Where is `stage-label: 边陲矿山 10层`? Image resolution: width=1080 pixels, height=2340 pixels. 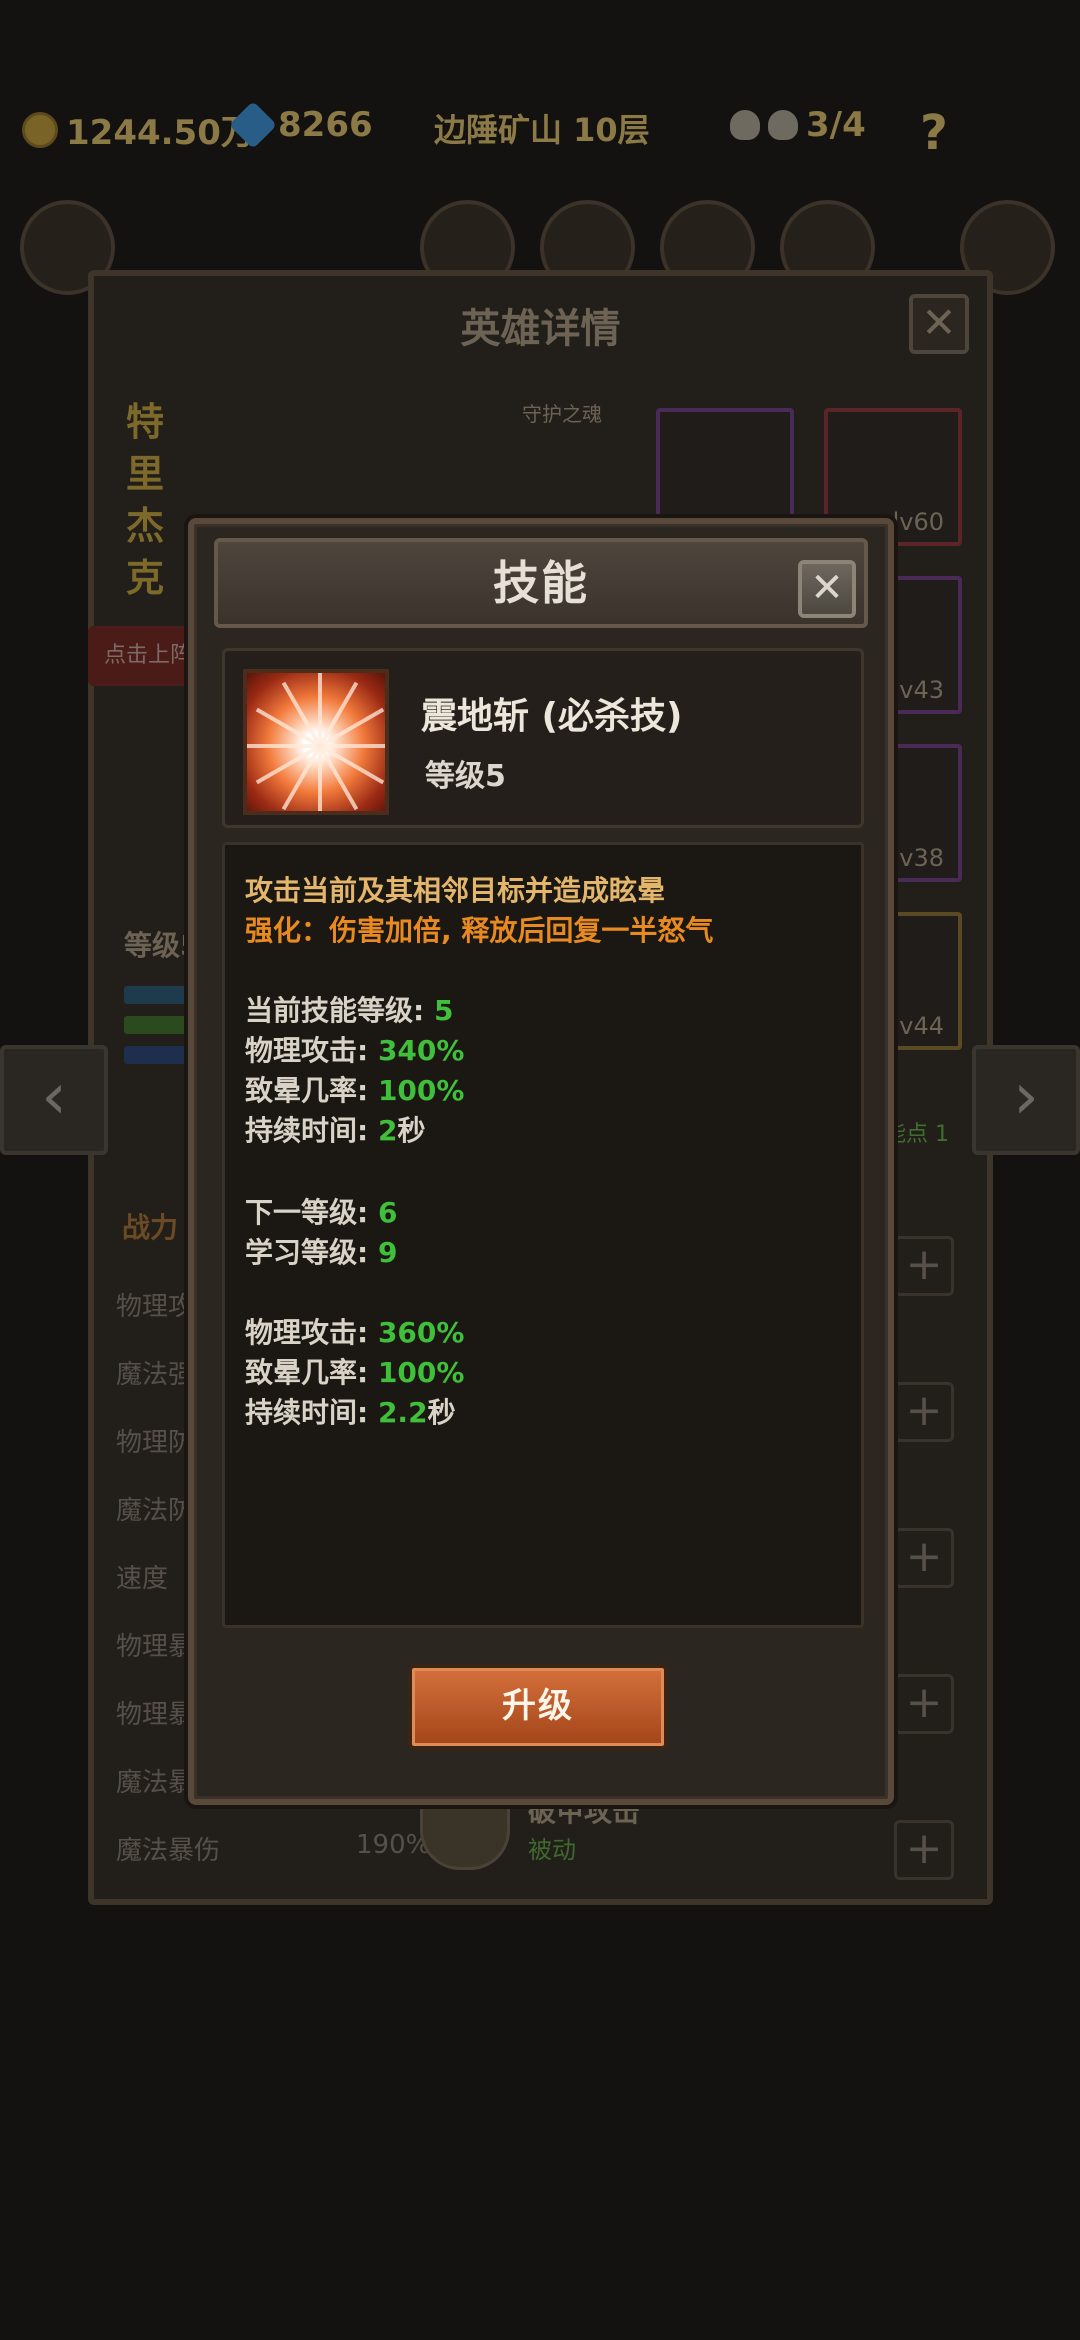 stage-label: 边陲矿山 10层 is located at coordinates (542, 130).